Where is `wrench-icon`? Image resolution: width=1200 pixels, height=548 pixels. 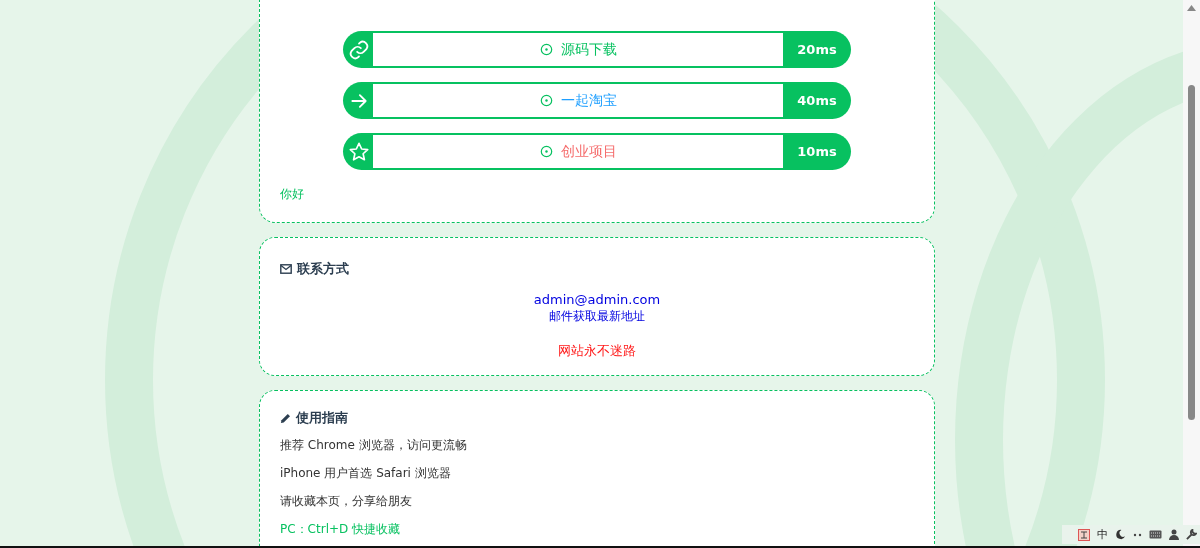 wrench-icon is located at coordinates (1191, 534).